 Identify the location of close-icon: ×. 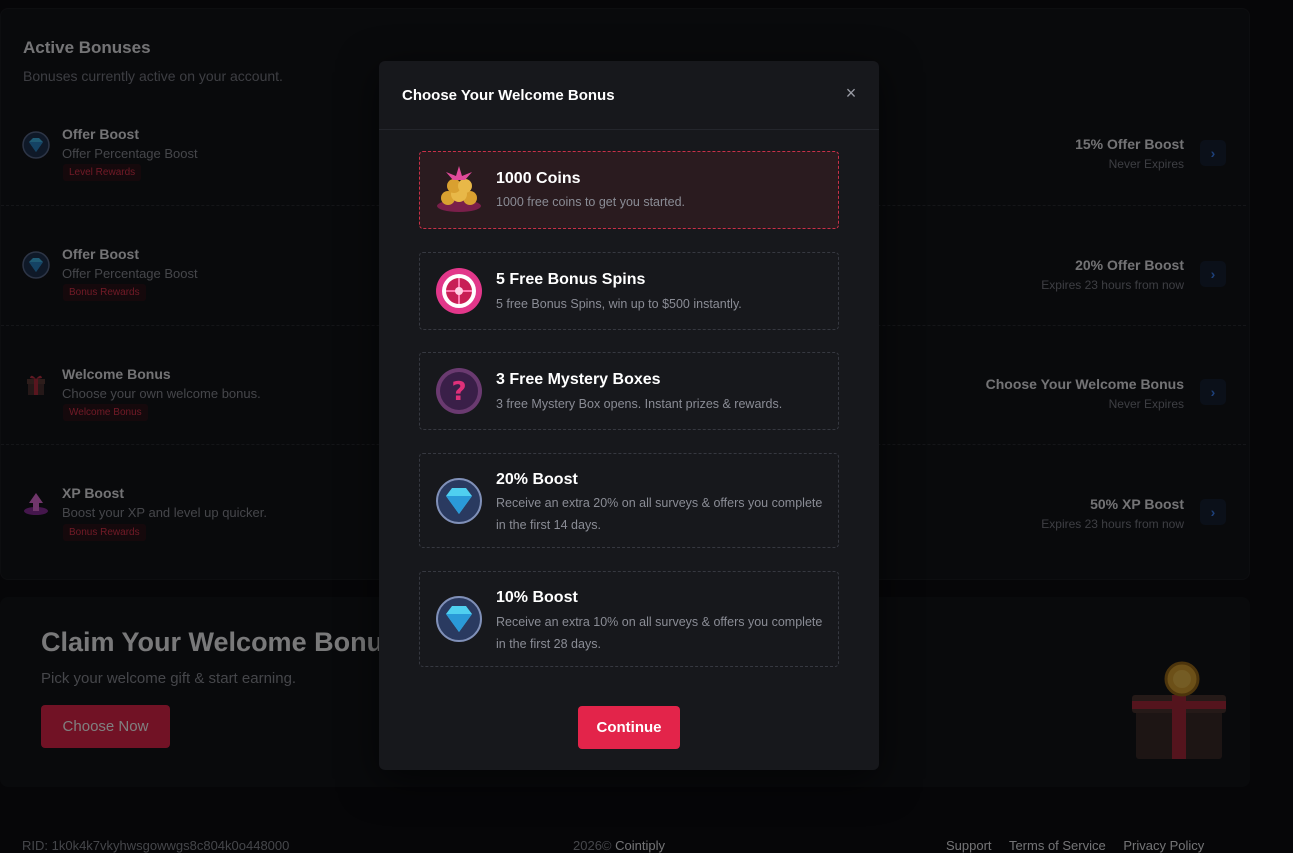
(851, 93).